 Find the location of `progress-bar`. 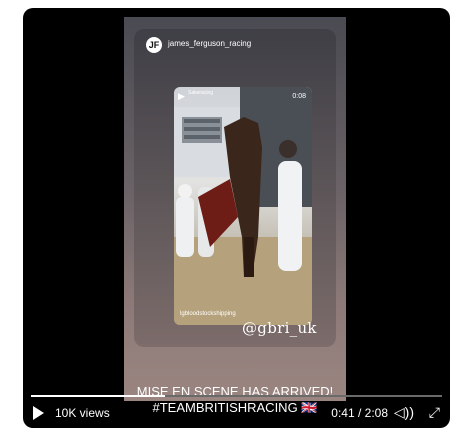

progress-bar is located at coordinates (236, 396).